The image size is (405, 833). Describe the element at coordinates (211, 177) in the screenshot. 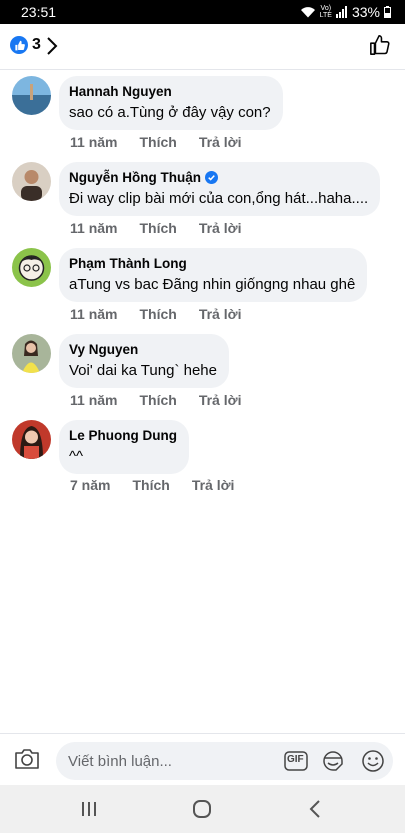

I see `verified-badge-icon` at that location.